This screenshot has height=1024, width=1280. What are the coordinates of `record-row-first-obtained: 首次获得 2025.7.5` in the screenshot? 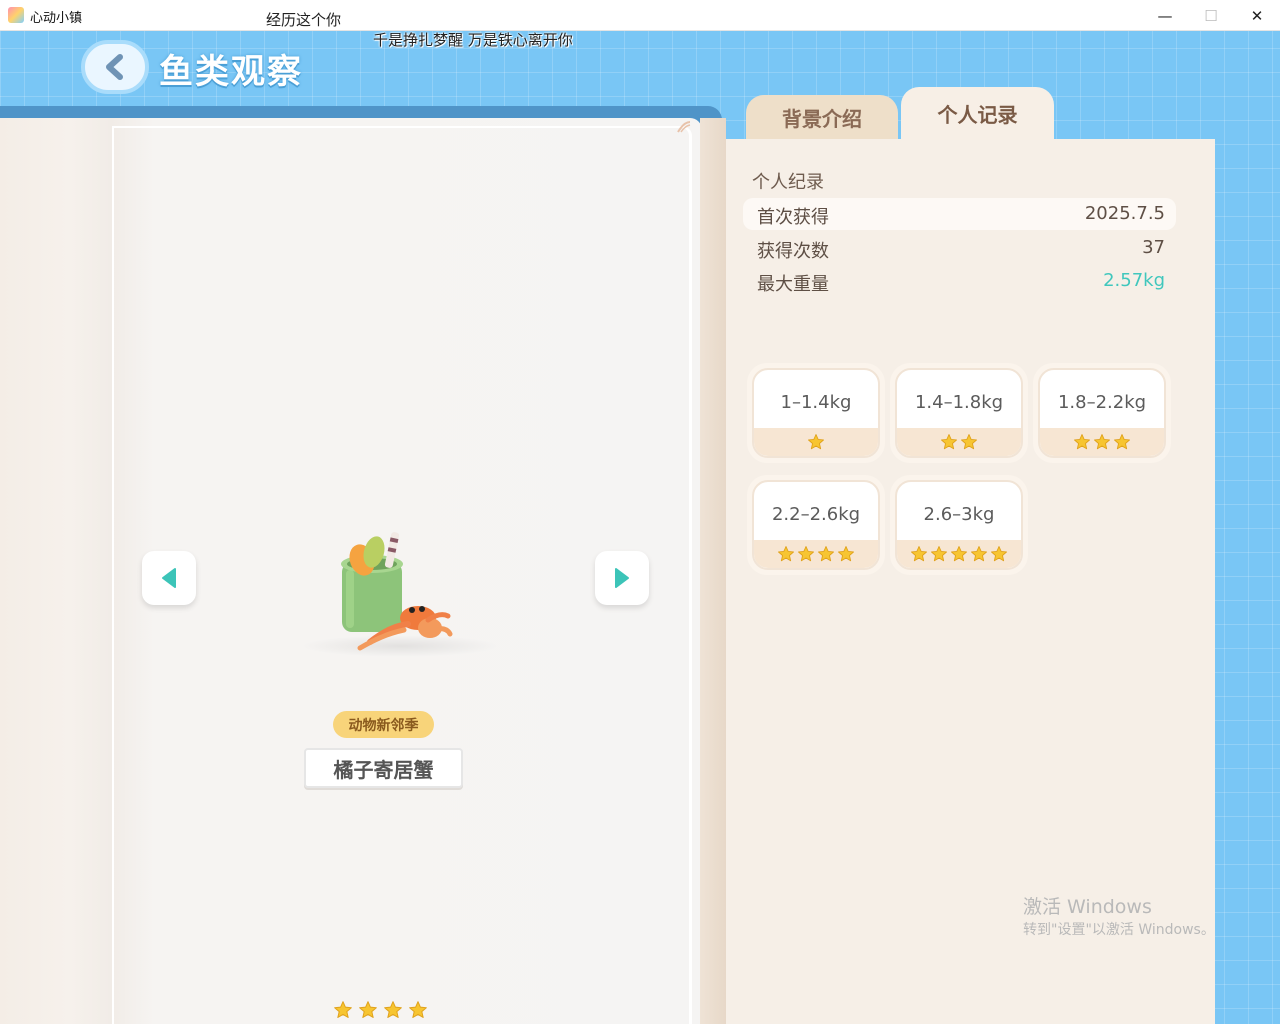 It's located at (959, 214).